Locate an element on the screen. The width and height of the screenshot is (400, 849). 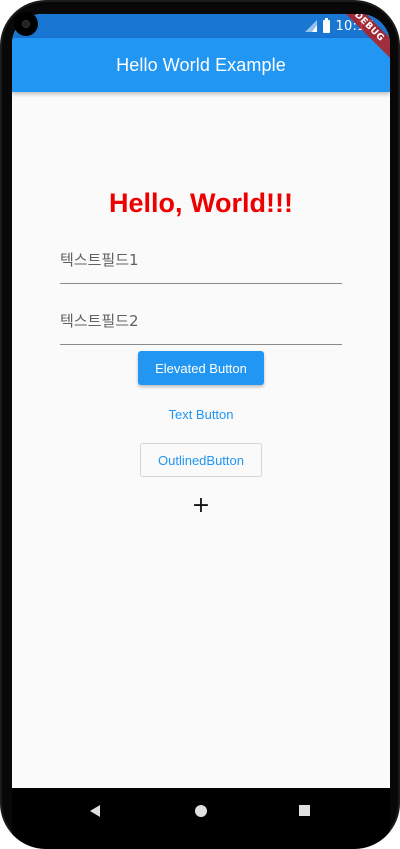
hello-world-text: Hello, World!!! is located at coordinates (201, 203).